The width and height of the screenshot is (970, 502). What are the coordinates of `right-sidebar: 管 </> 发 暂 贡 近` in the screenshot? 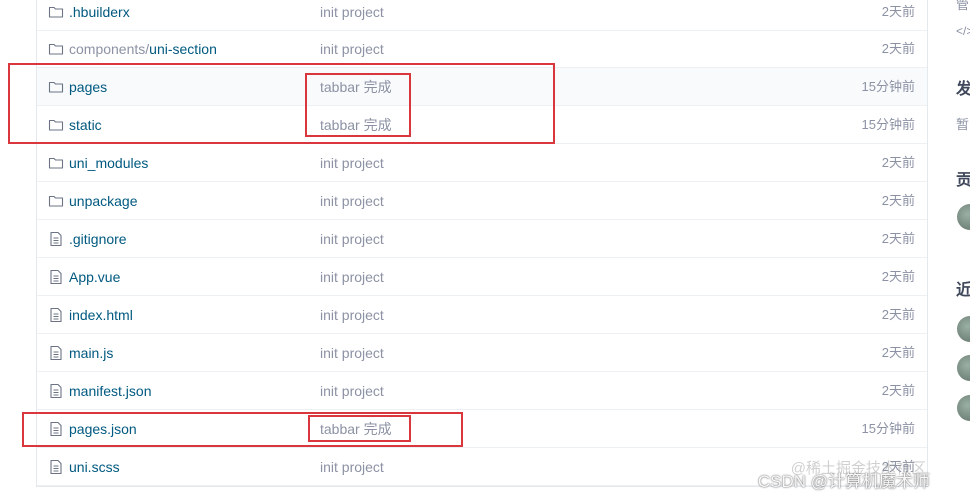 It's located at (957, 251).